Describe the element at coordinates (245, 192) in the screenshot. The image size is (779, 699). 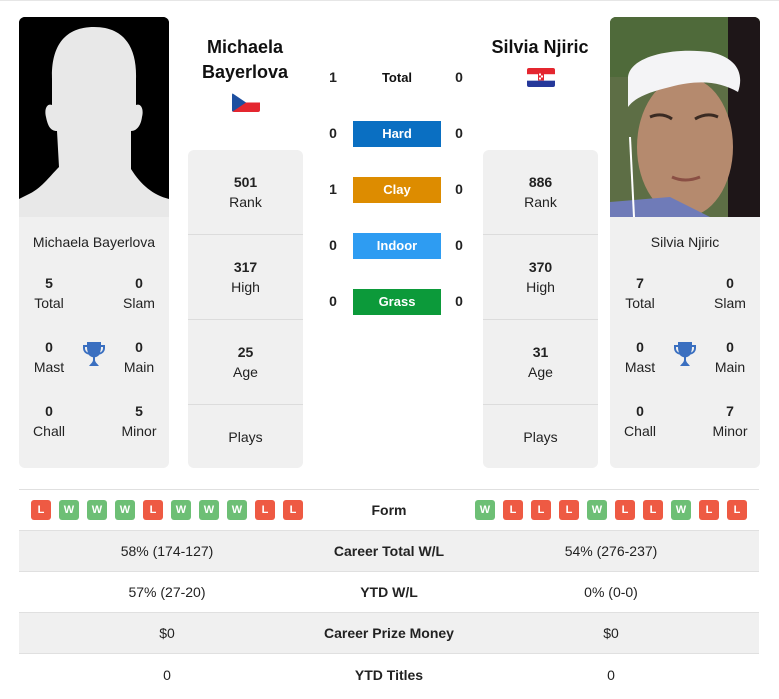
I see `left-rank: 501 Rank` at that location.